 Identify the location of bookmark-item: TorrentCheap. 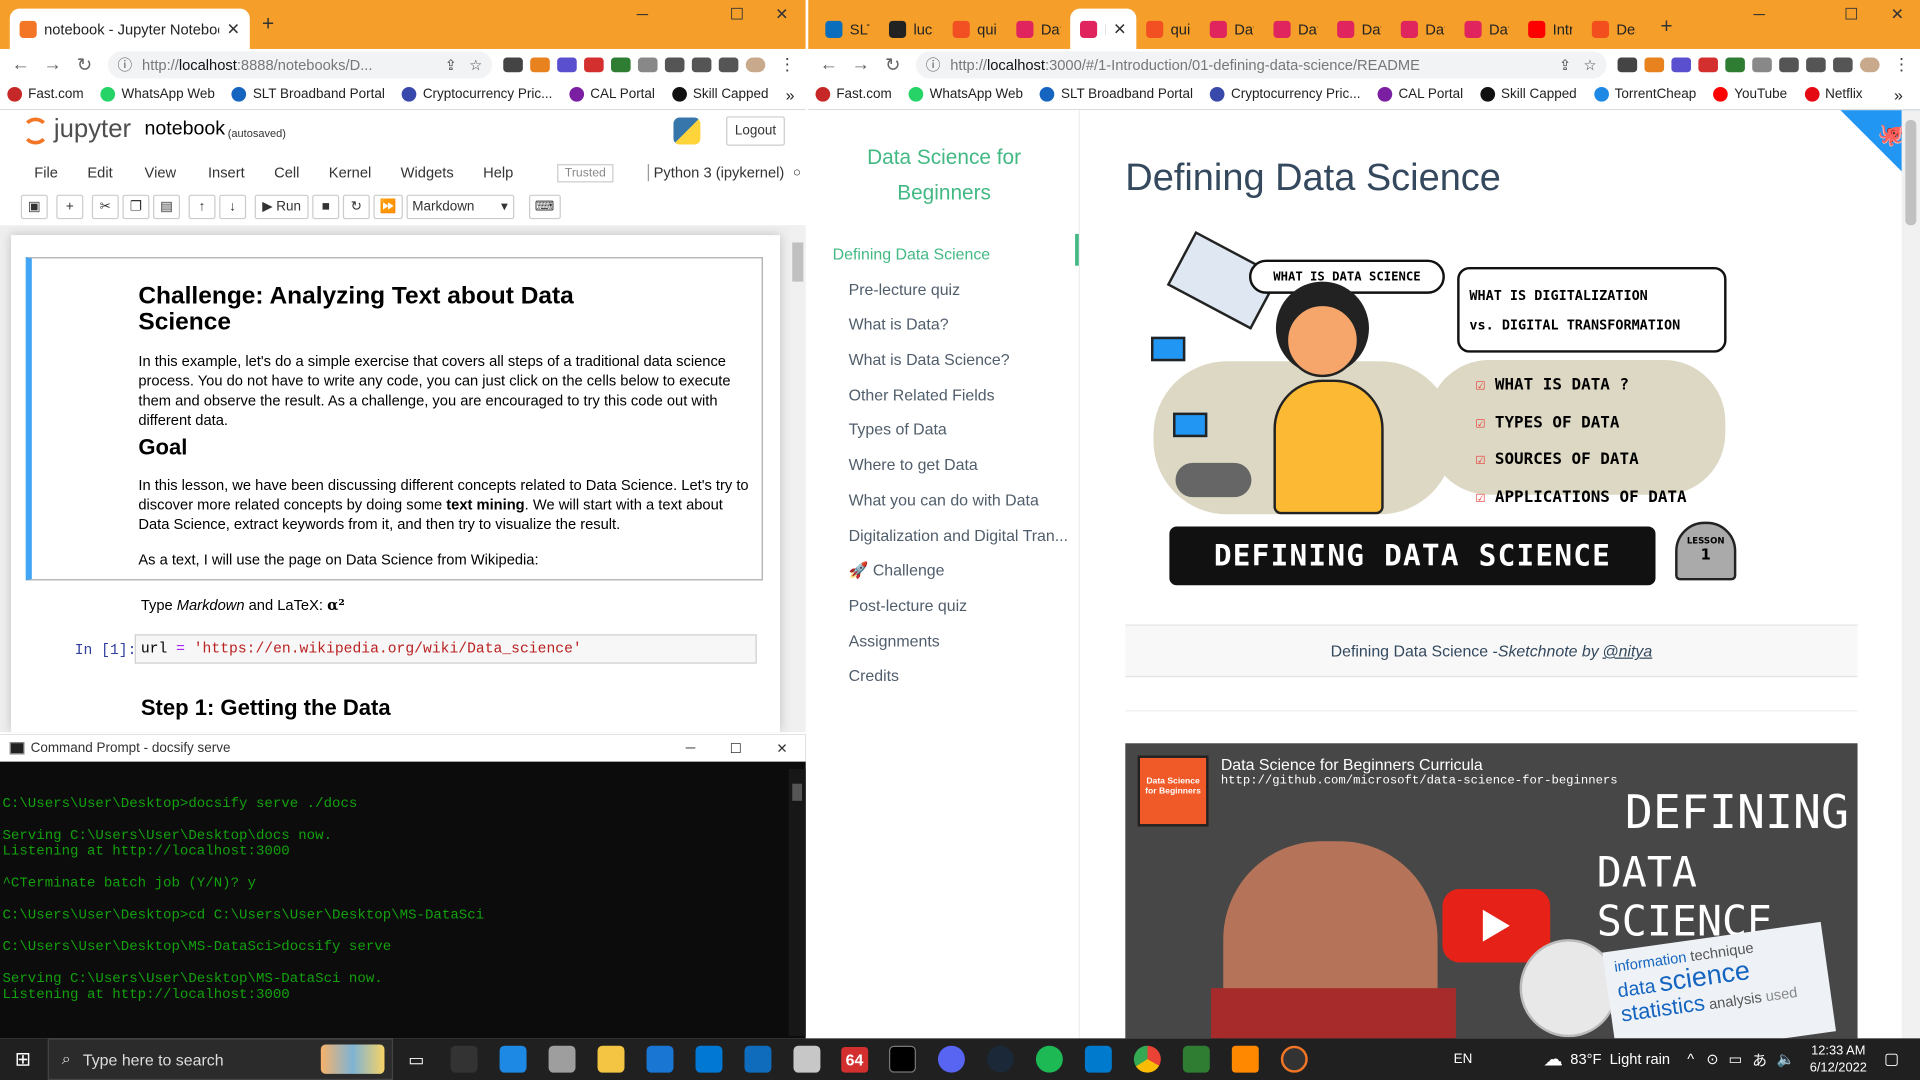
(1644, 94).